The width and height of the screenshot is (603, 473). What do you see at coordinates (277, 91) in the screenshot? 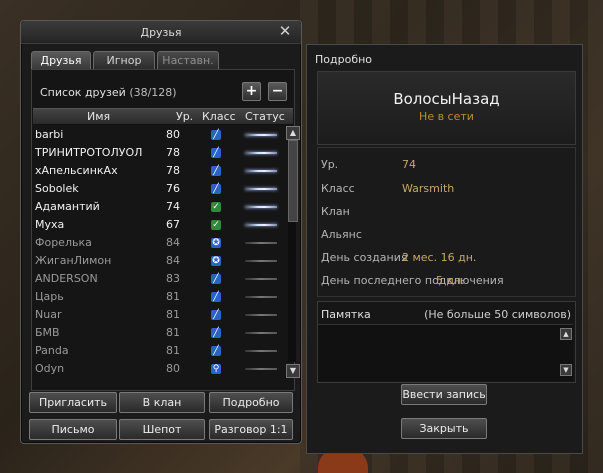
I see `remove-friend-button: −` at bounding box center [277, 91].